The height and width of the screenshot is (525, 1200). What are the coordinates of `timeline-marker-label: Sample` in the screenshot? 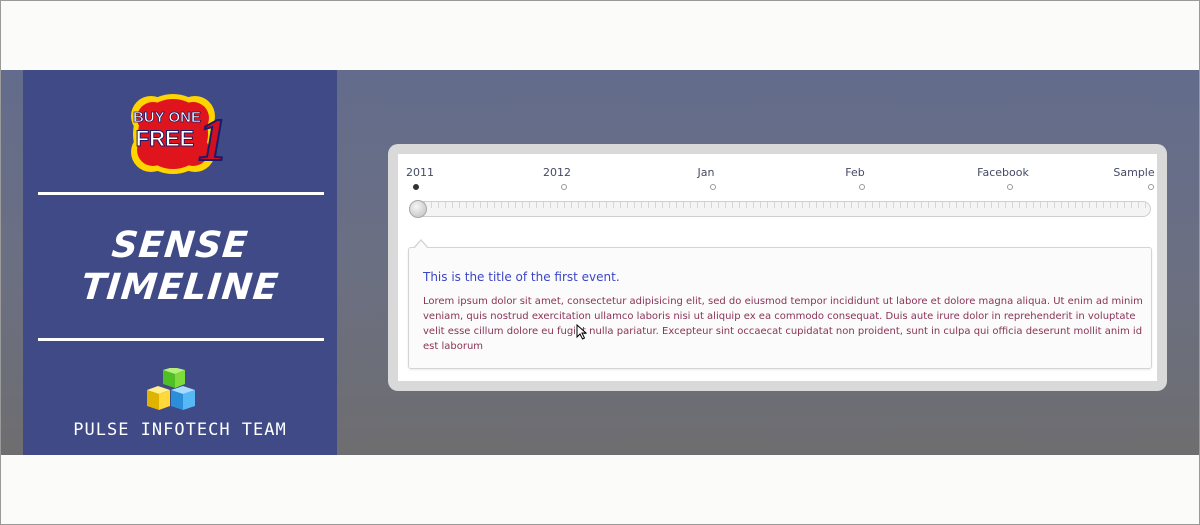 It's located at (1133, 172).